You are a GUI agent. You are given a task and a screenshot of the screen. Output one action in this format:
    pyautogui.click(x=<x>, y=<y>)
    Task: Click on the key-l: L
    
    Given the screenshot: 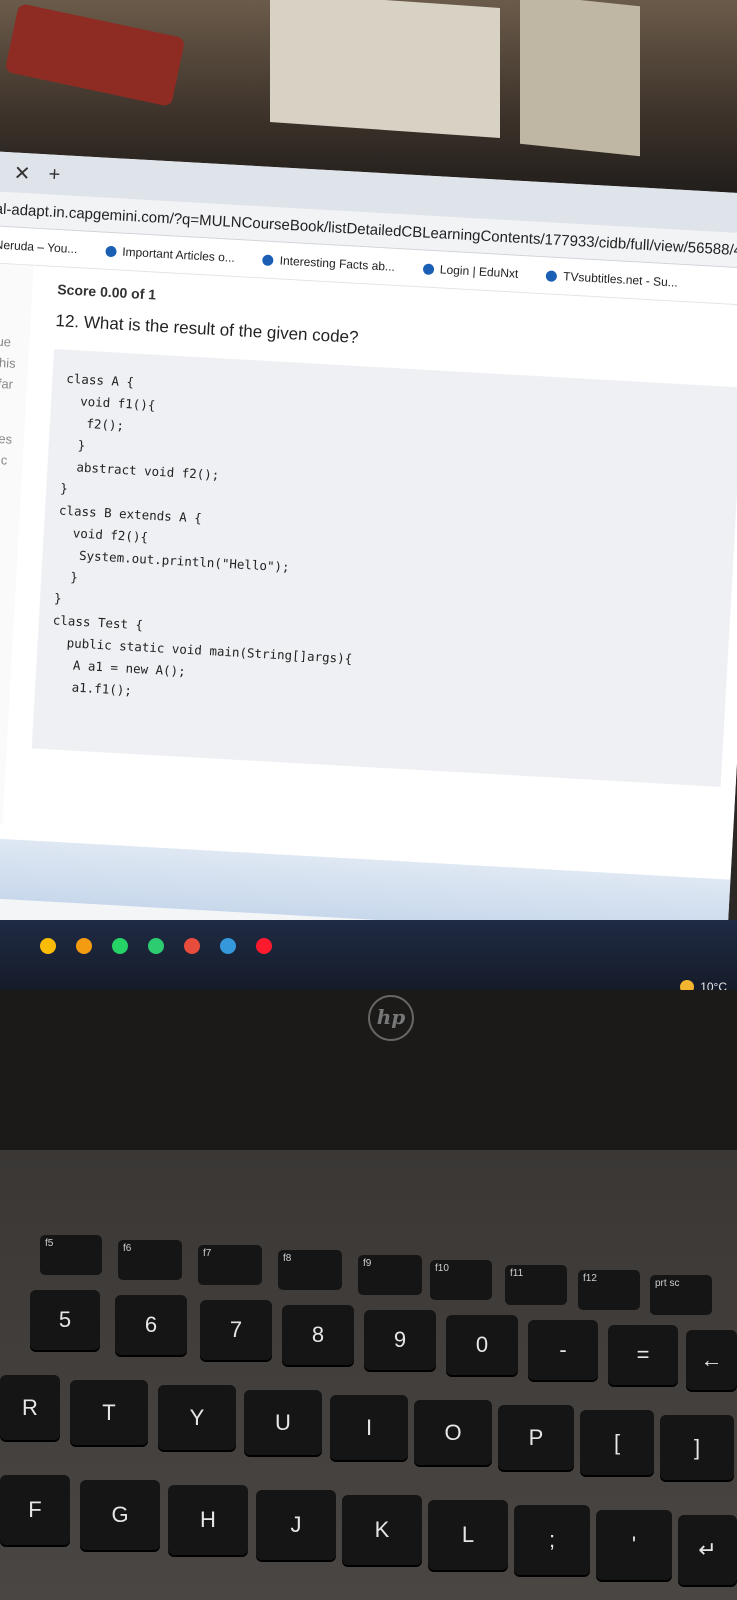 What is the action you would take?
    pyautogui.click(x=468, y=1535)
    